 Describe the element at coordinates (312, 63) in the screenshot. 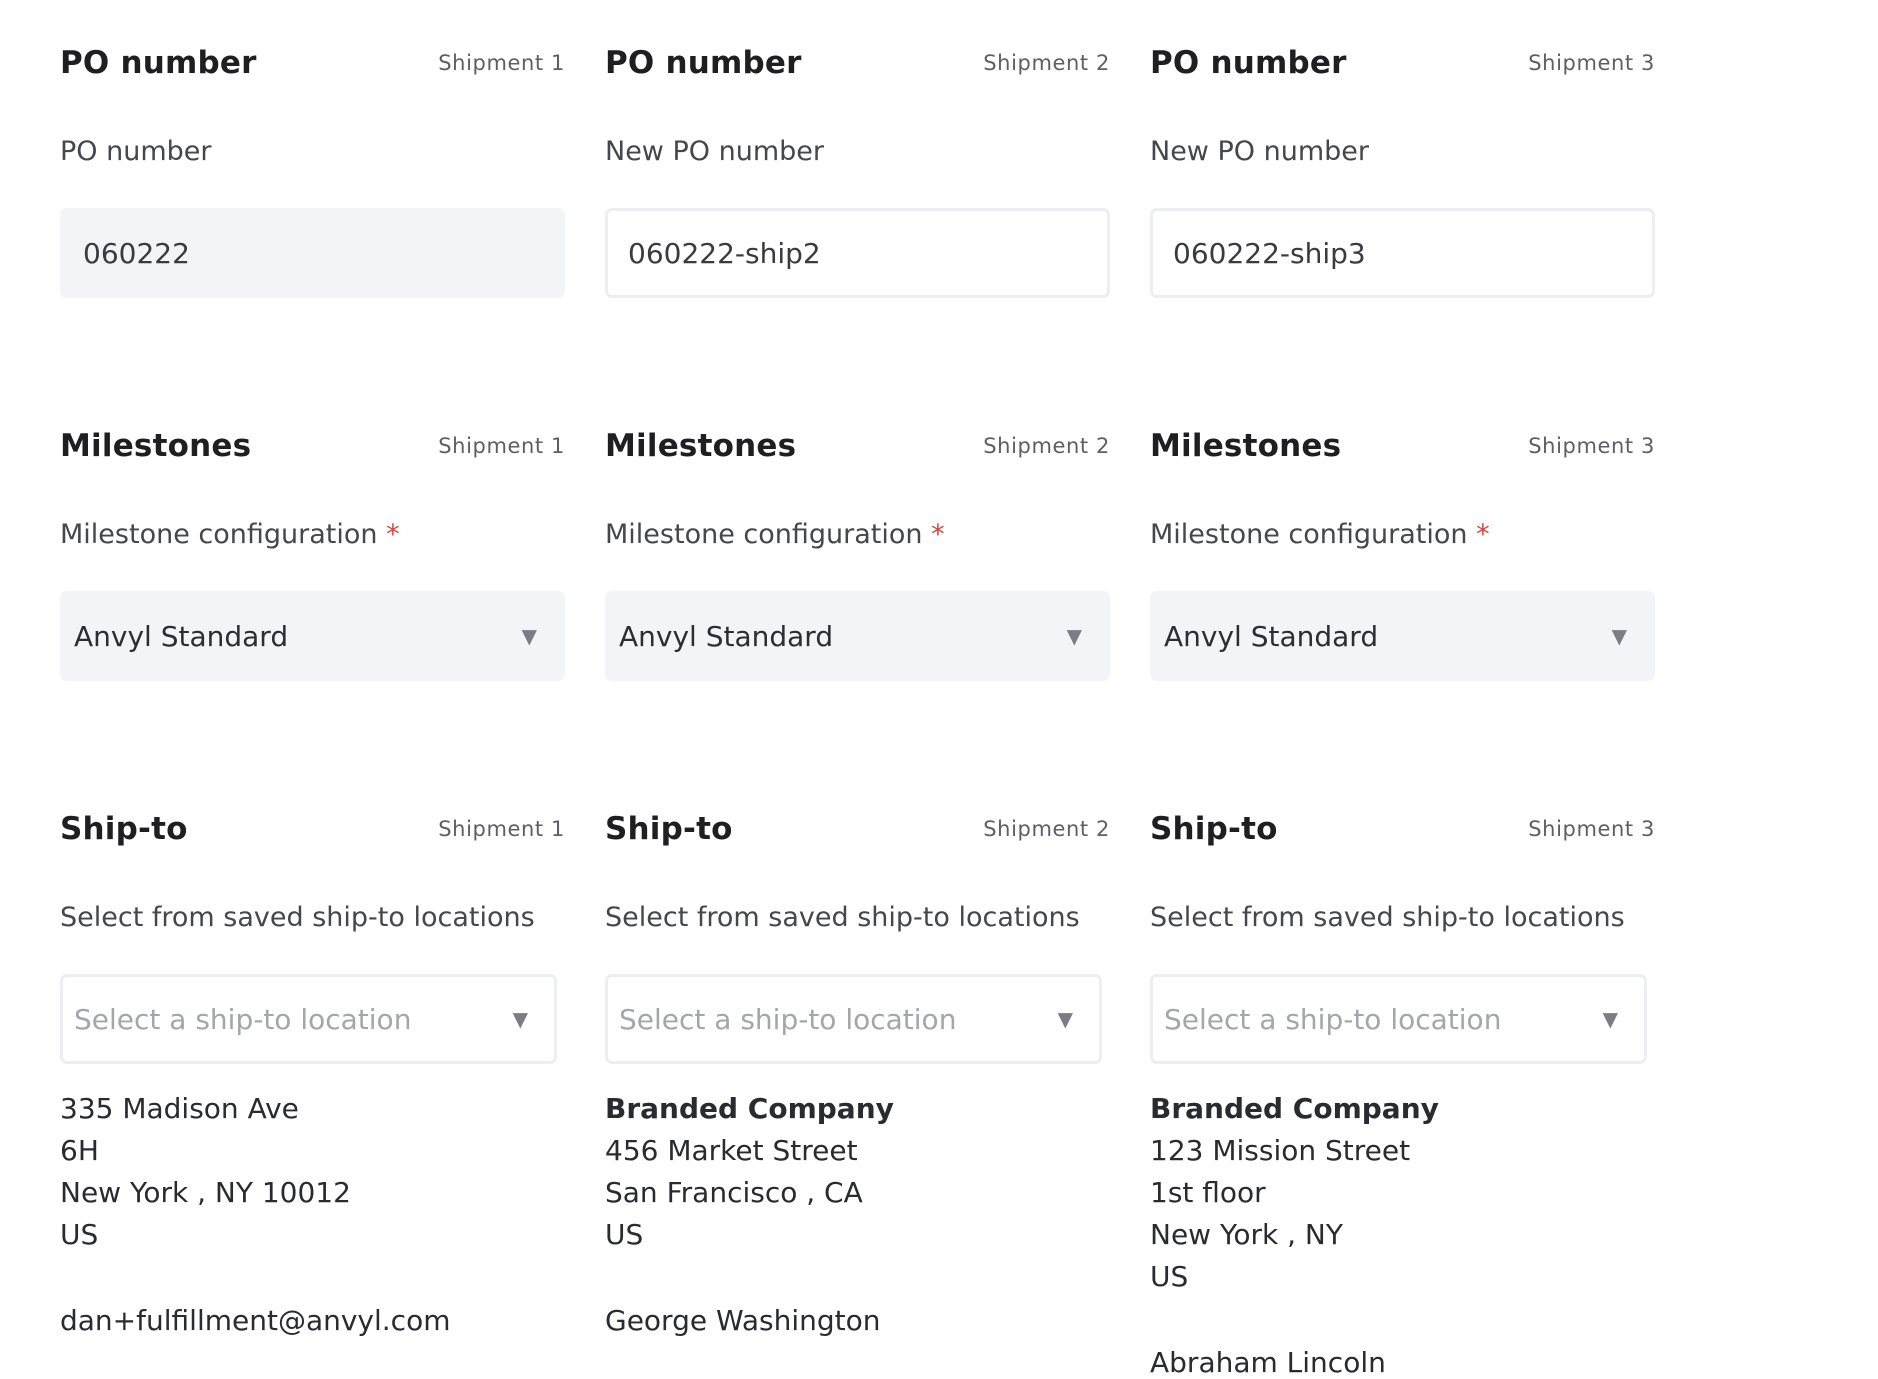

I see `po-section-header: PO number Shipment 1` at that location.